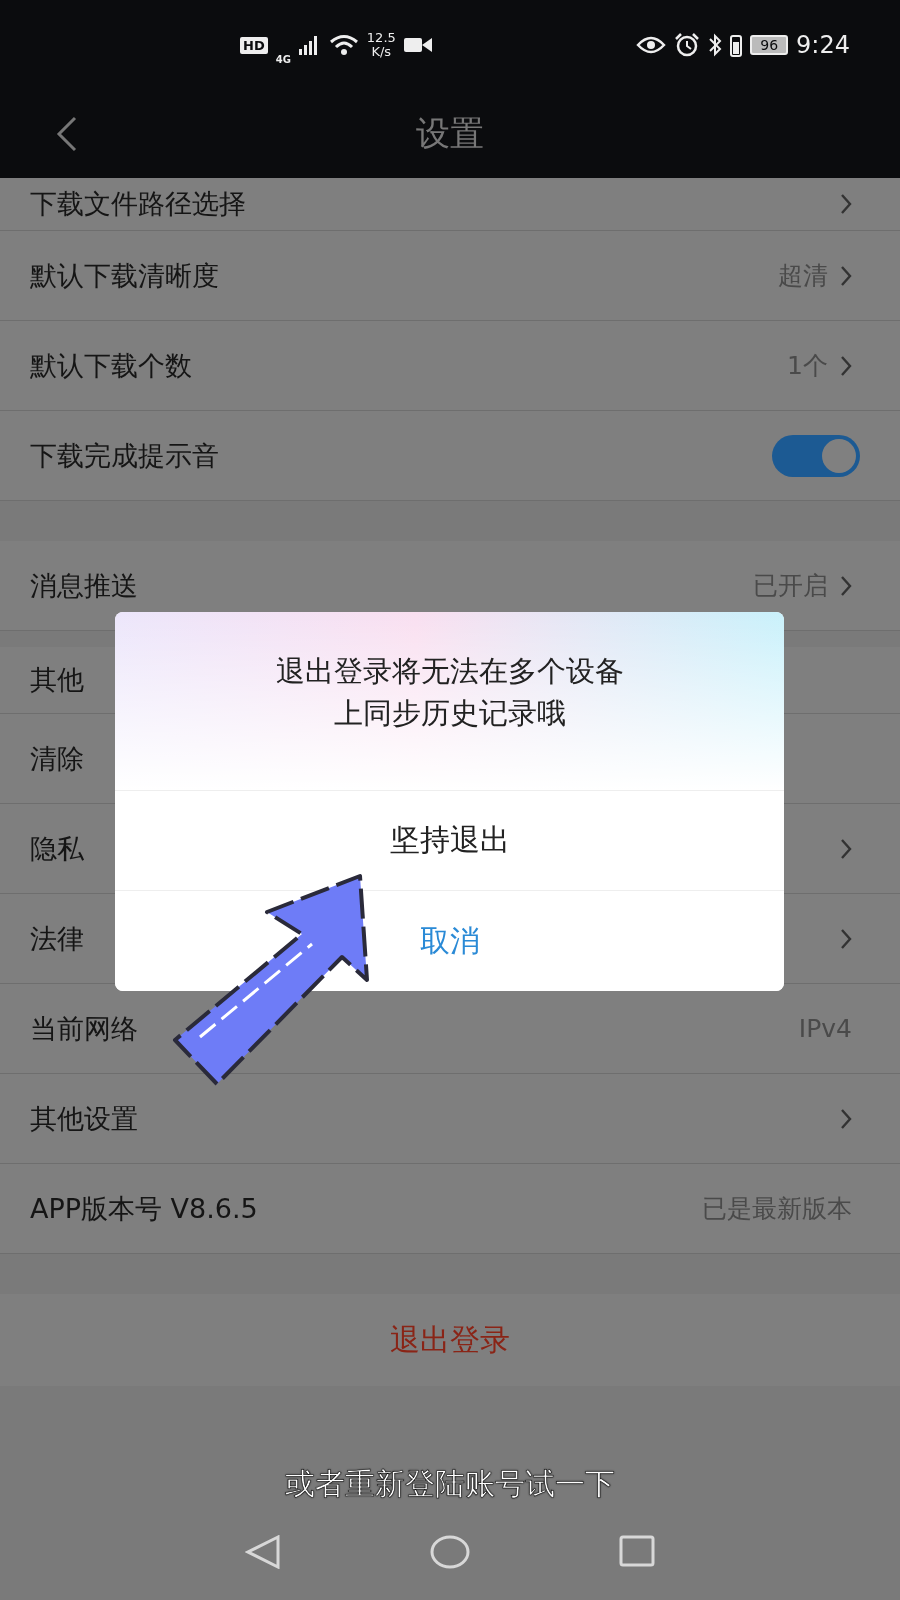 The width and height of the screenshot is (900, 1600). I want to click on row-label: 默认下载清晰度, so click(124, 275).